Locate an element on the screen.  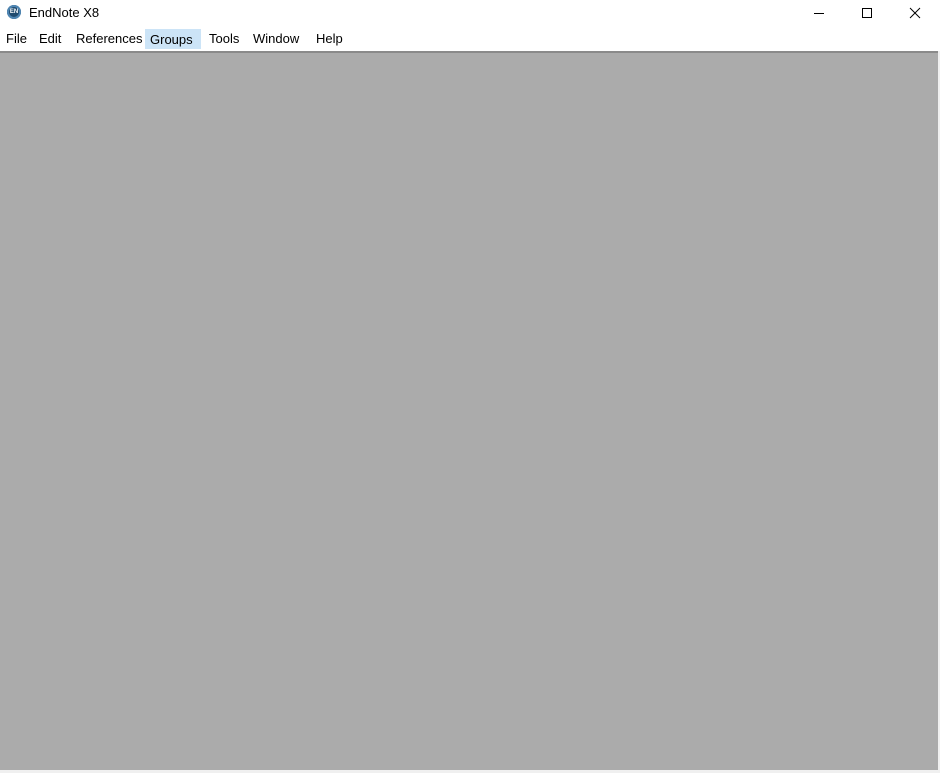
close-button is located at coordinates (915, 13).